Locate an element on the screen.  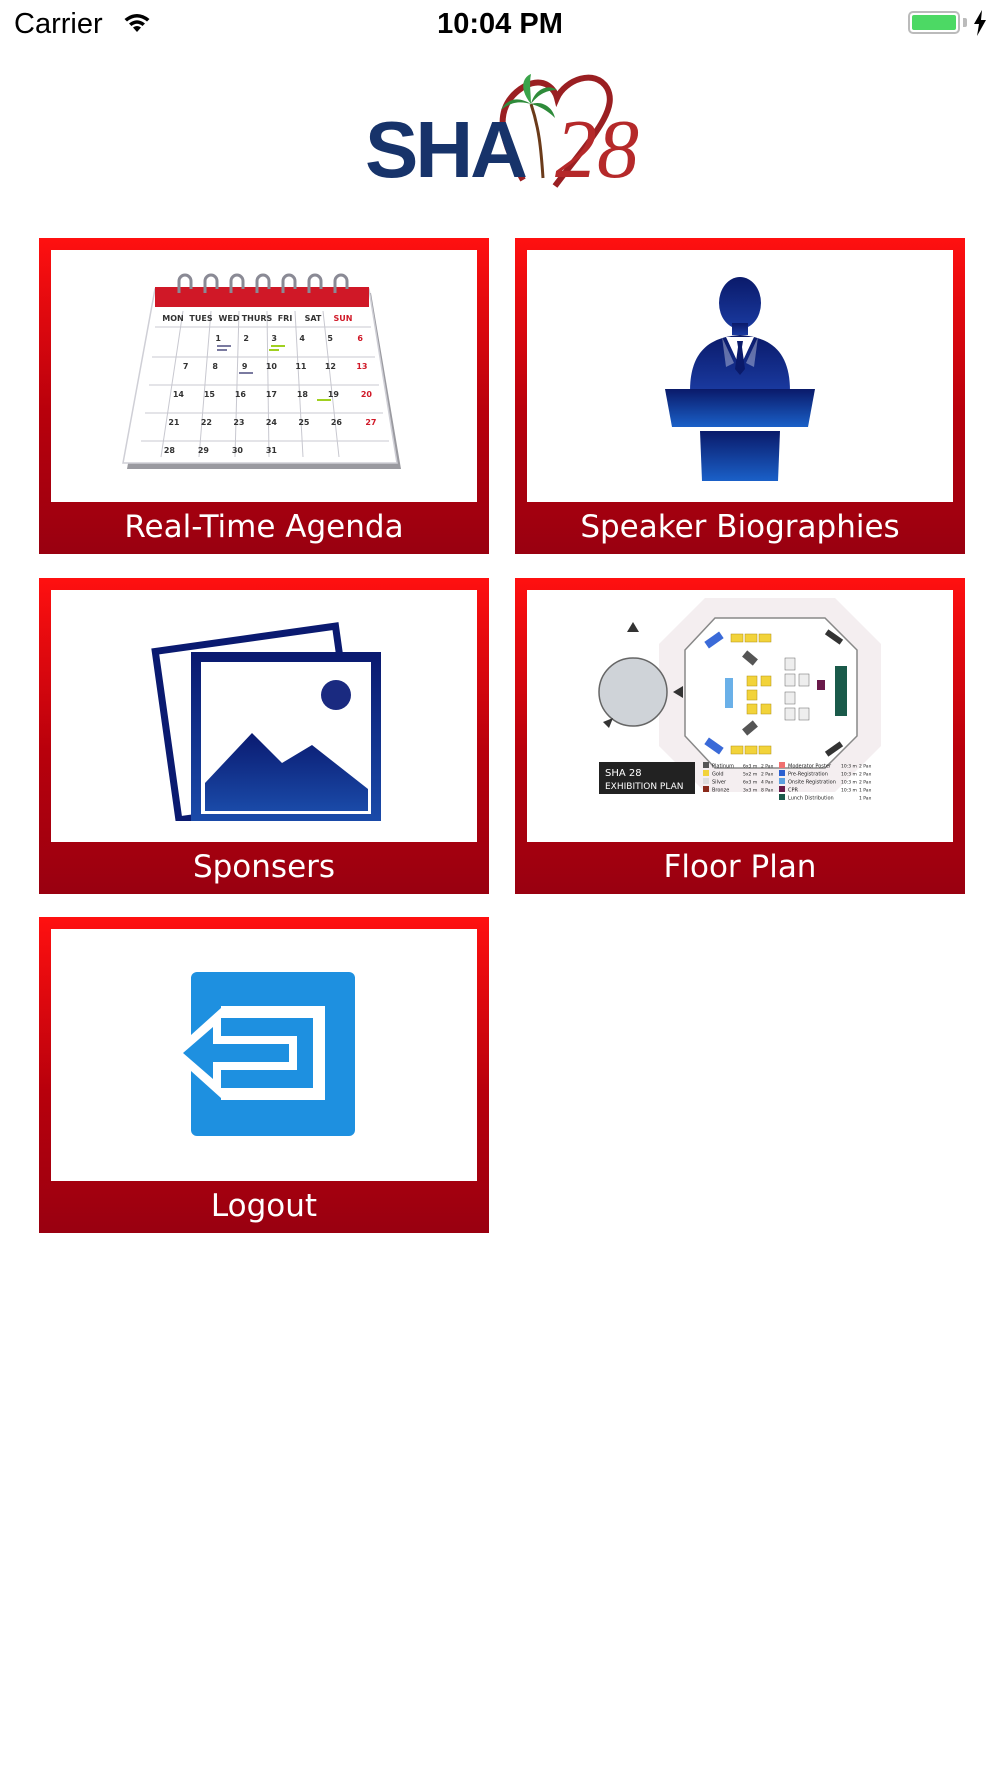
calendar-day-header: SAT is located at coordinates (313, 318).